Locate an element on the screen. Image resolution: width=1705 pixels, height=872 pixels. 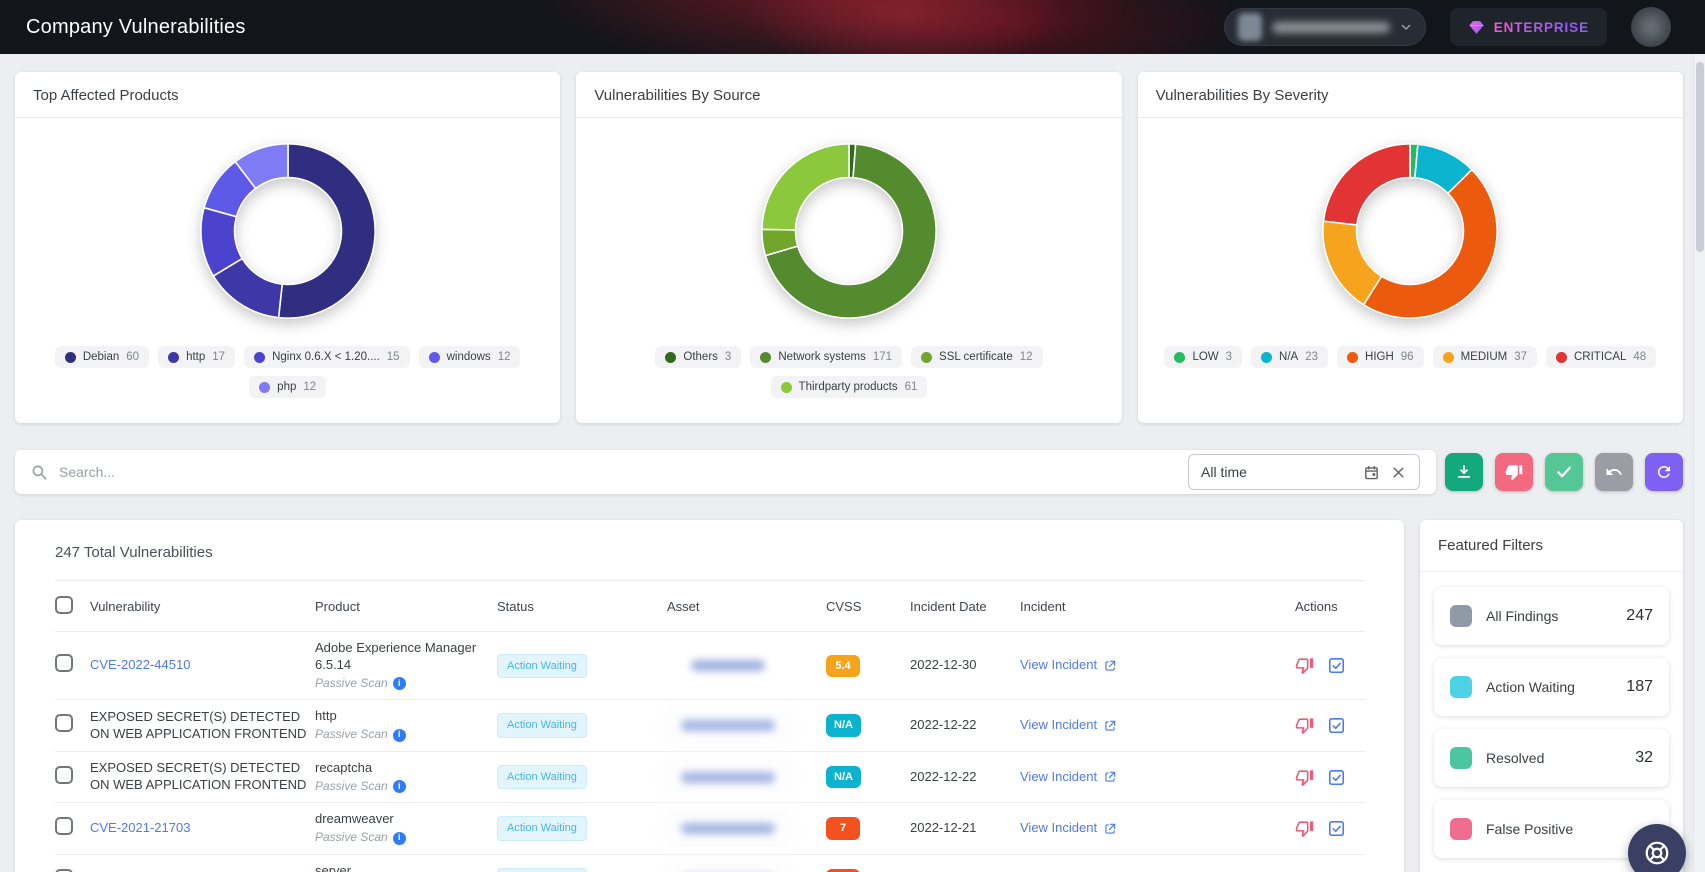
mark-resolved-button is located at coordinates (1564, 472).